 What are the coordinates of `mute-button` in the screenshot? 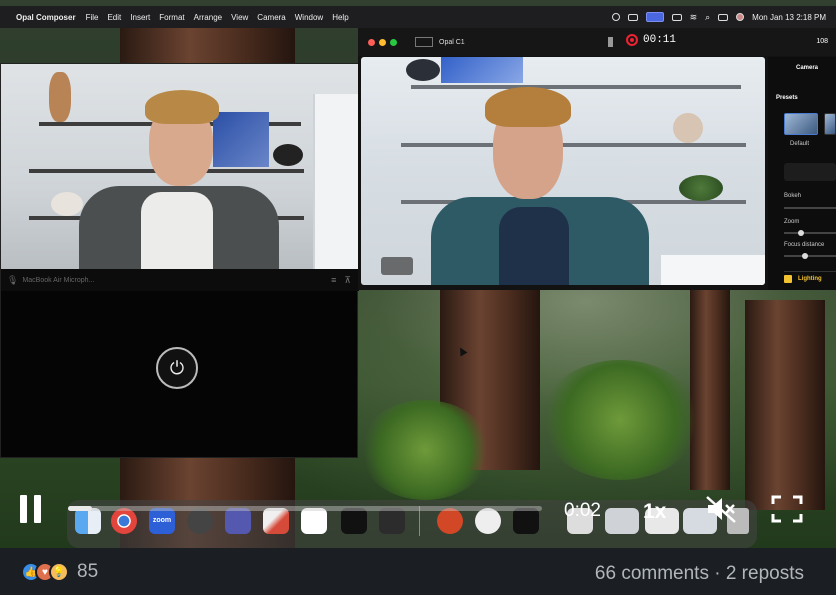 It's located at (721, 509).